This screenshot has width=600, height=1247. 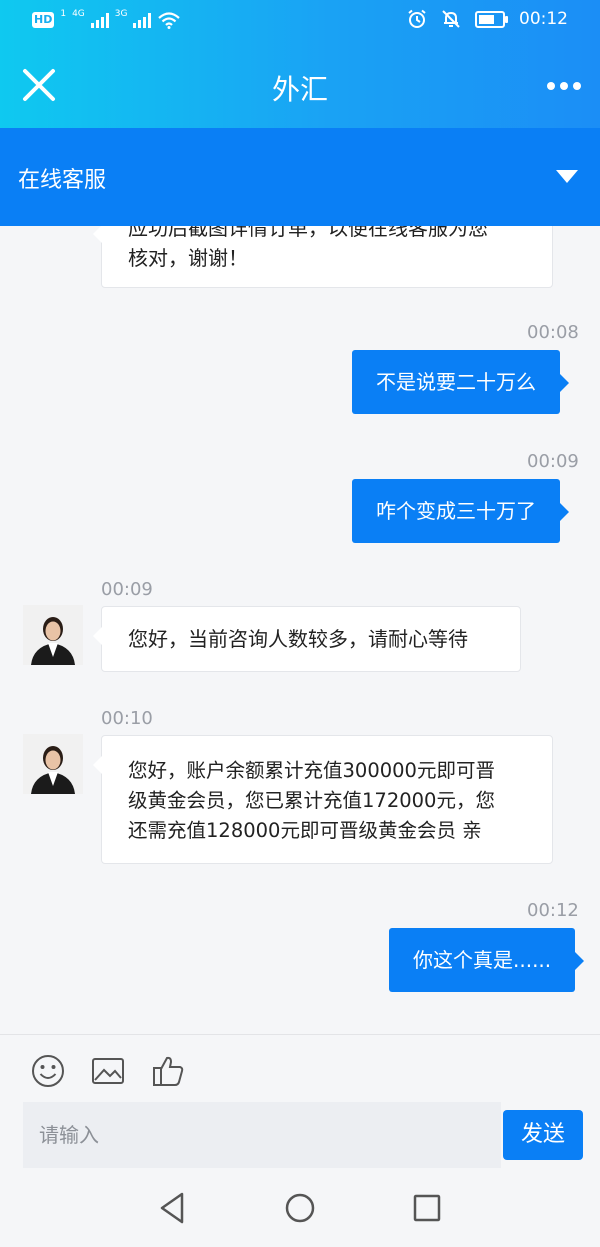 I want to click on status-time: 00:12, so click(x=543, y=19).